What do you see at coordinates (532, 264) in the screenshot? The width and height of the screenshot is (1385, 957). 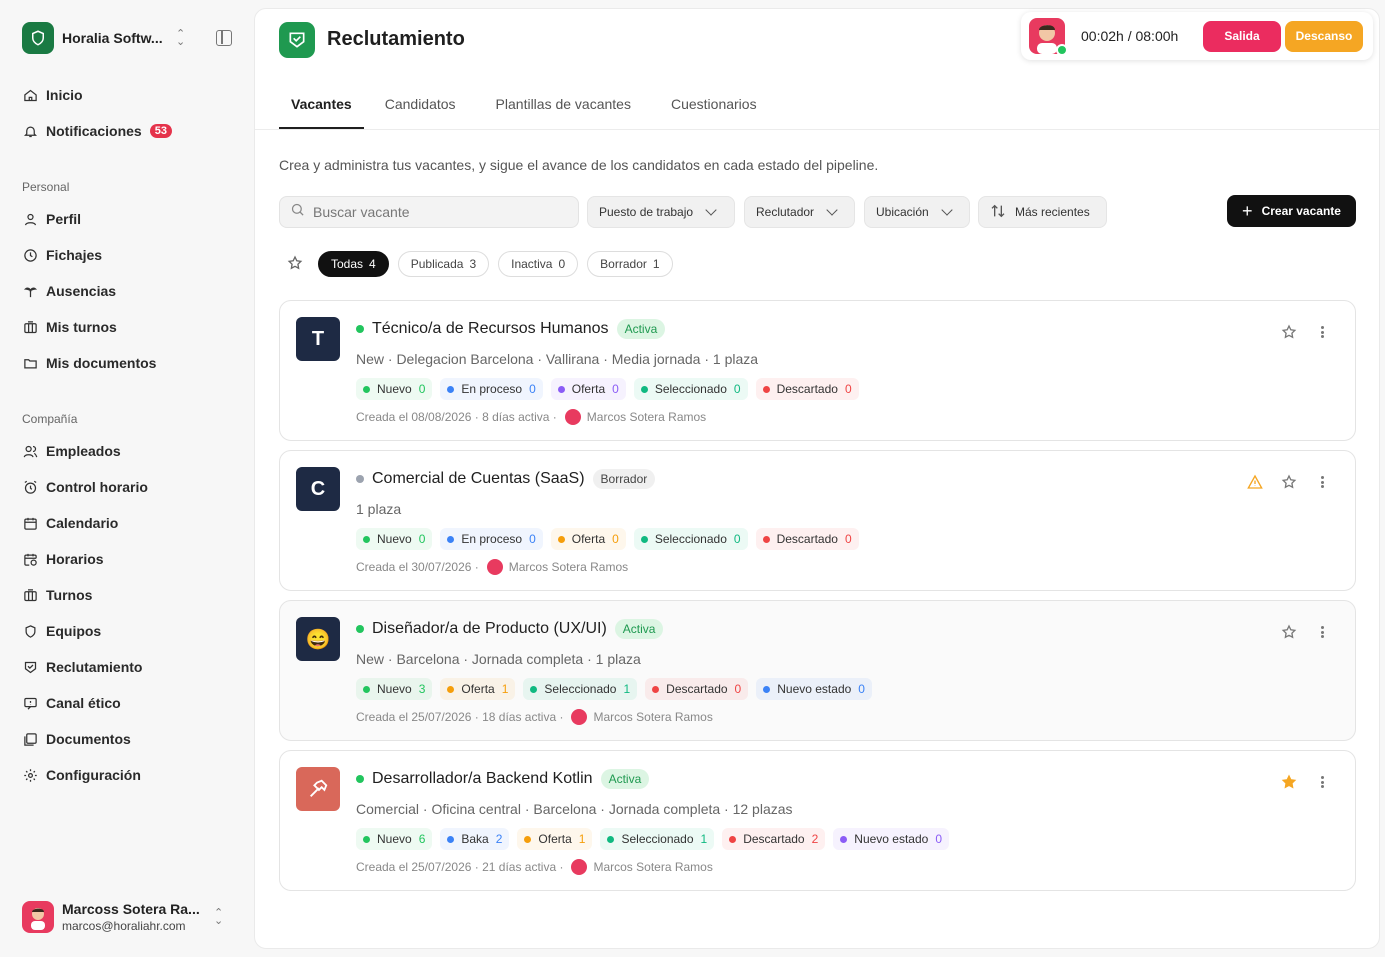 I see `chip-label: Inactiva` at bounding box center [532, 264].